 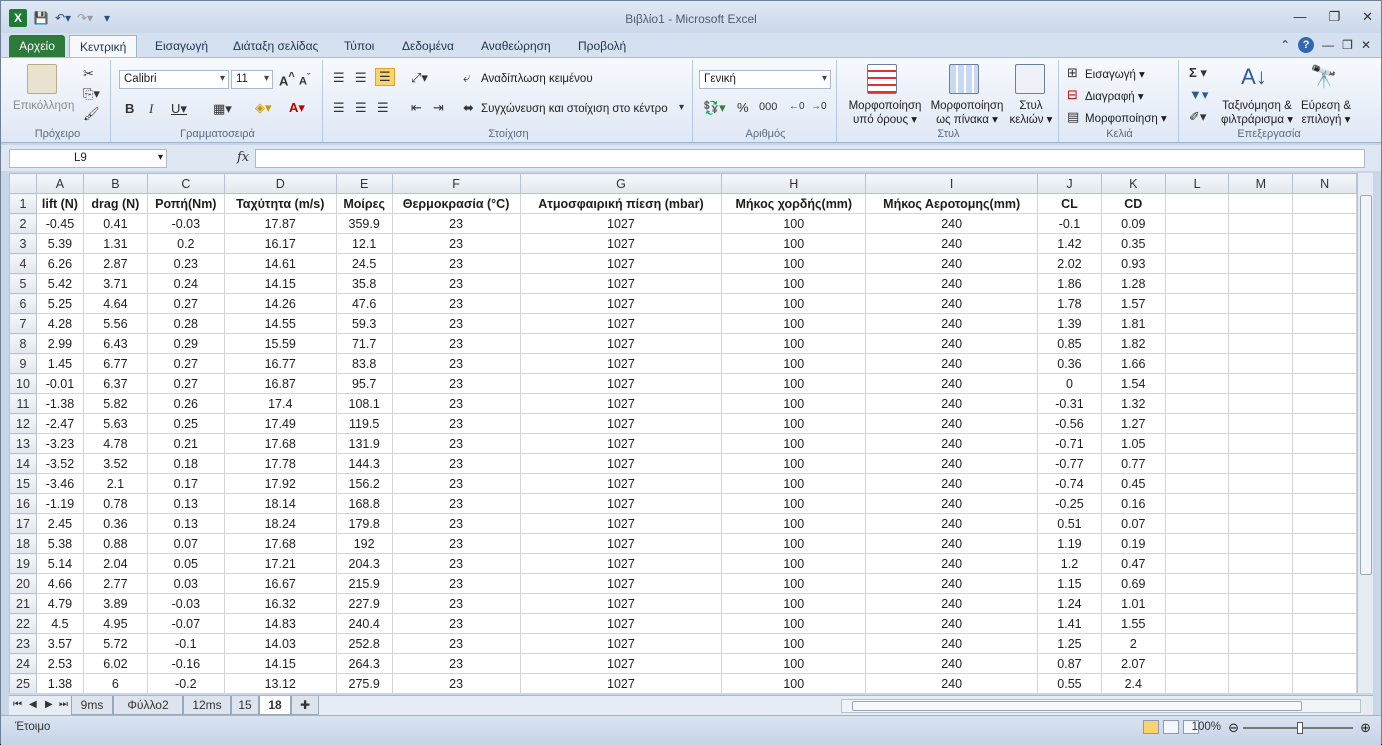 What do you see at coordinates (1326, 113) in the screenshot?
I see `find-select-button: Εύρεση & επιλογή ▾` at bounding box center [1326, 113].